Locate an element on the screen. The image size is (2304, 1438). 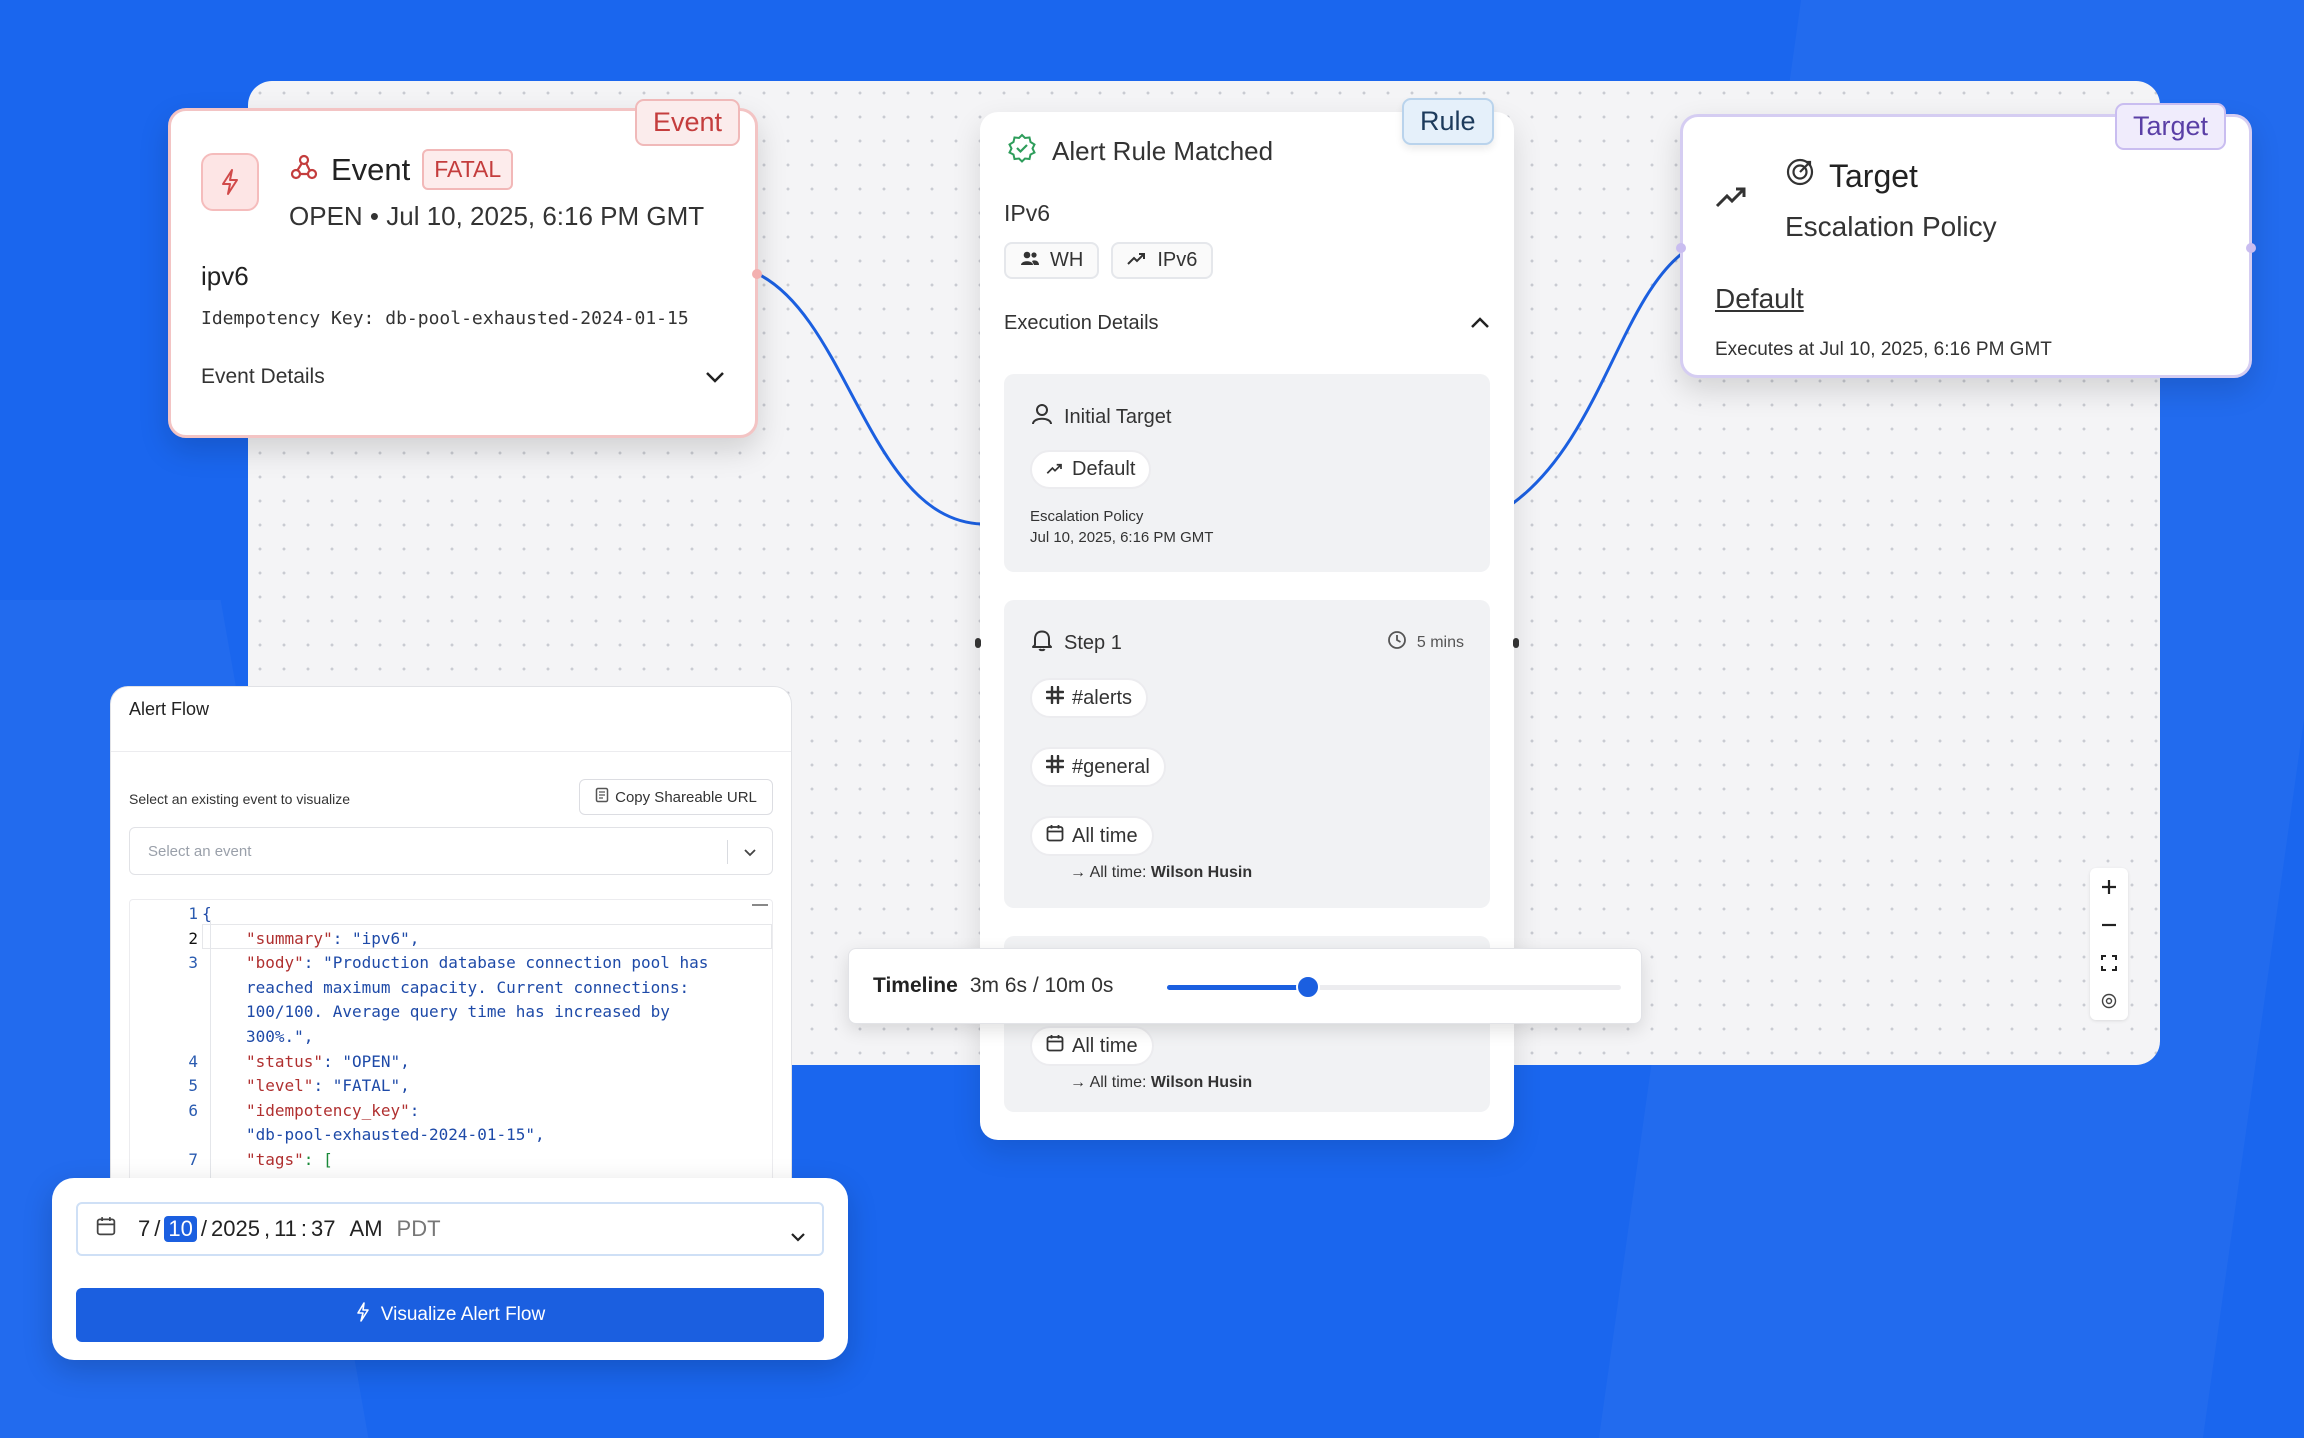
minus-icon is located at coordinates (2109, 925).